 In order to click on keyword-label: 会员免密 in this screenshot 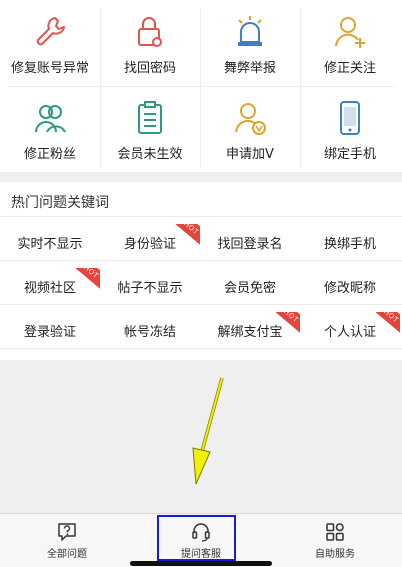, I will do `click(249, 288)`.